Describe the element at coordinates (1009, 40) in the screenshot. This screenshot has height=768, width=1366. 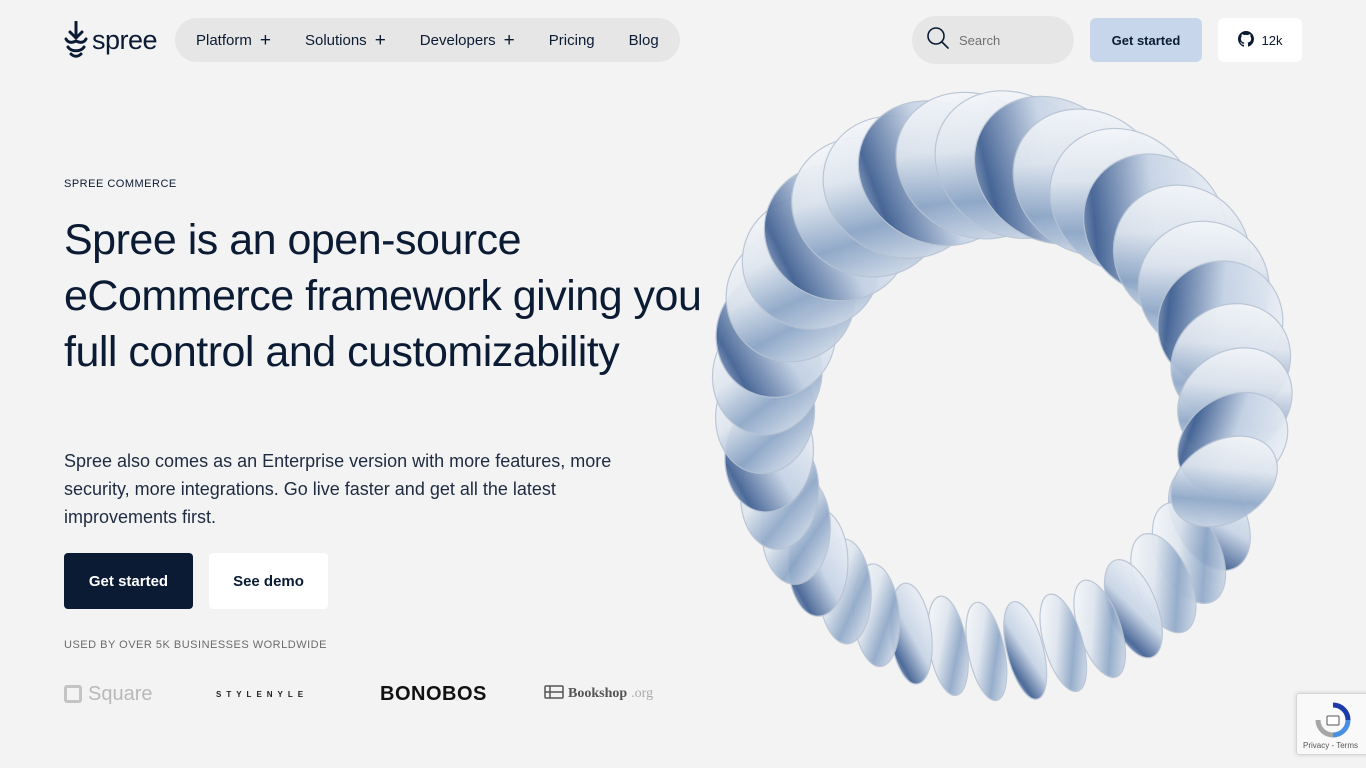
I see `search-input` at that location.